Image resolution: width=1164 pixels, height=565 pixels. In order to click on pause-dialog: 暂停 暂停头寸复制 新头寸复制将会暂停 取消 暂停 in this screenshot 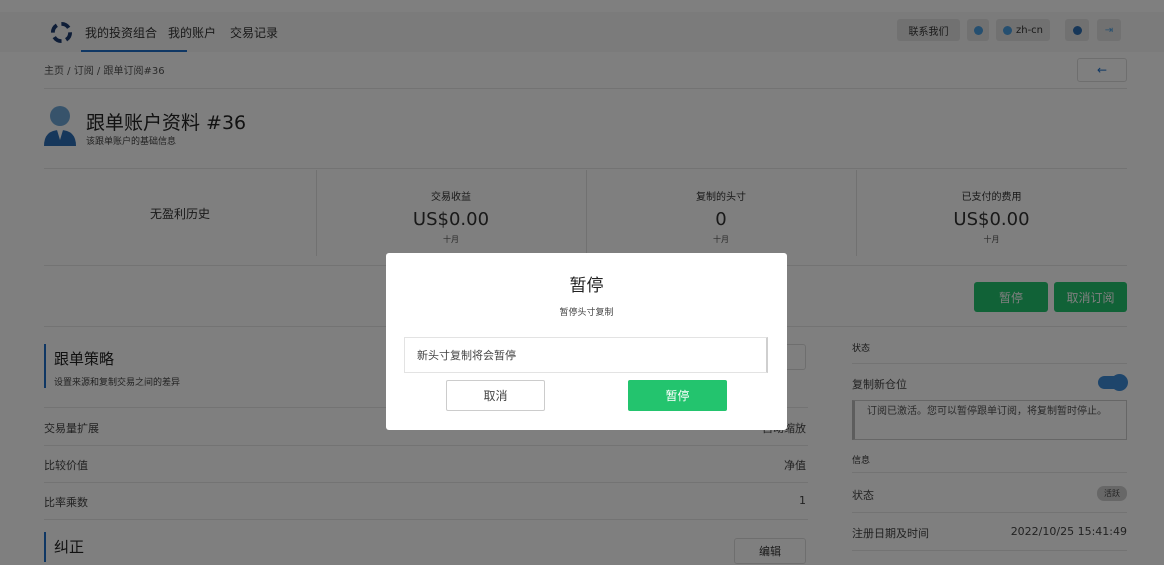, I will do `click(586, 341)`.